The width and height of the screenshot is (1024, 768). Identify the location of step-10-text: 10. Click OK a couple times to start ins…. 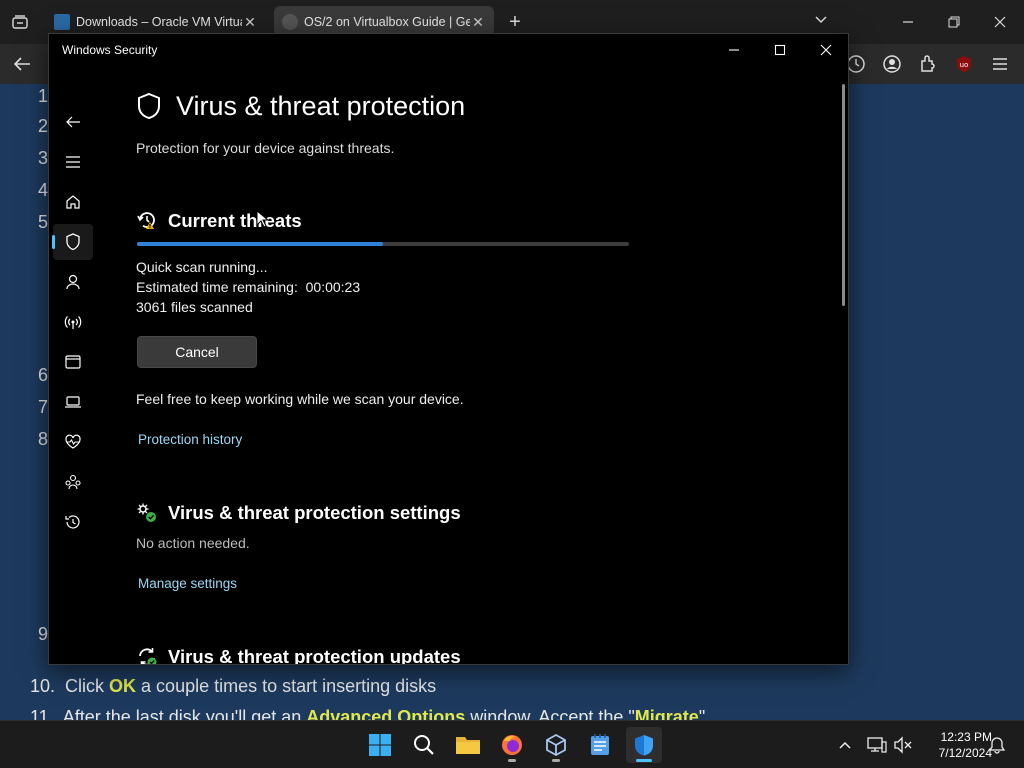
(233, 686).